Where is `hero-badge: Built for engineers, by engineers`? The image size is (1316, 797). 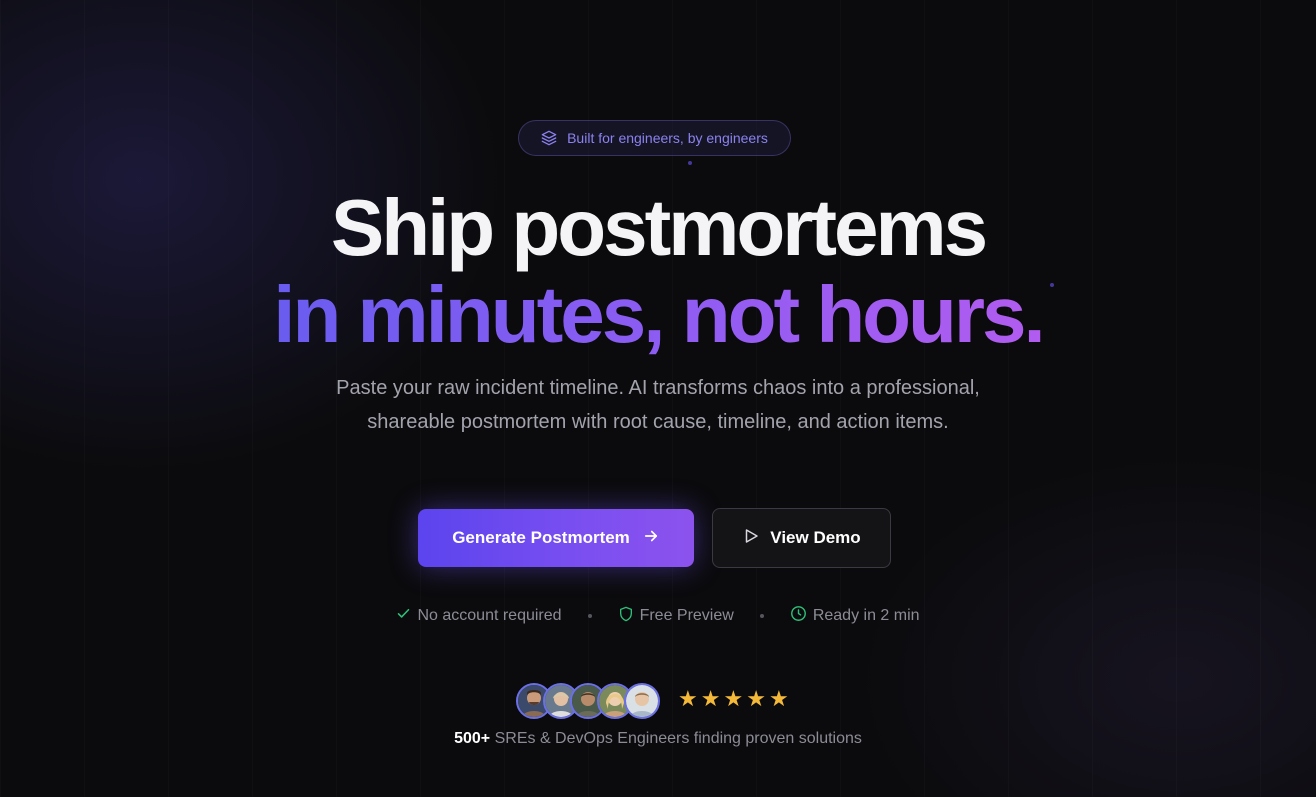
hero-badge: Built for engineers, by engineers is located at coordinates (654, 138).